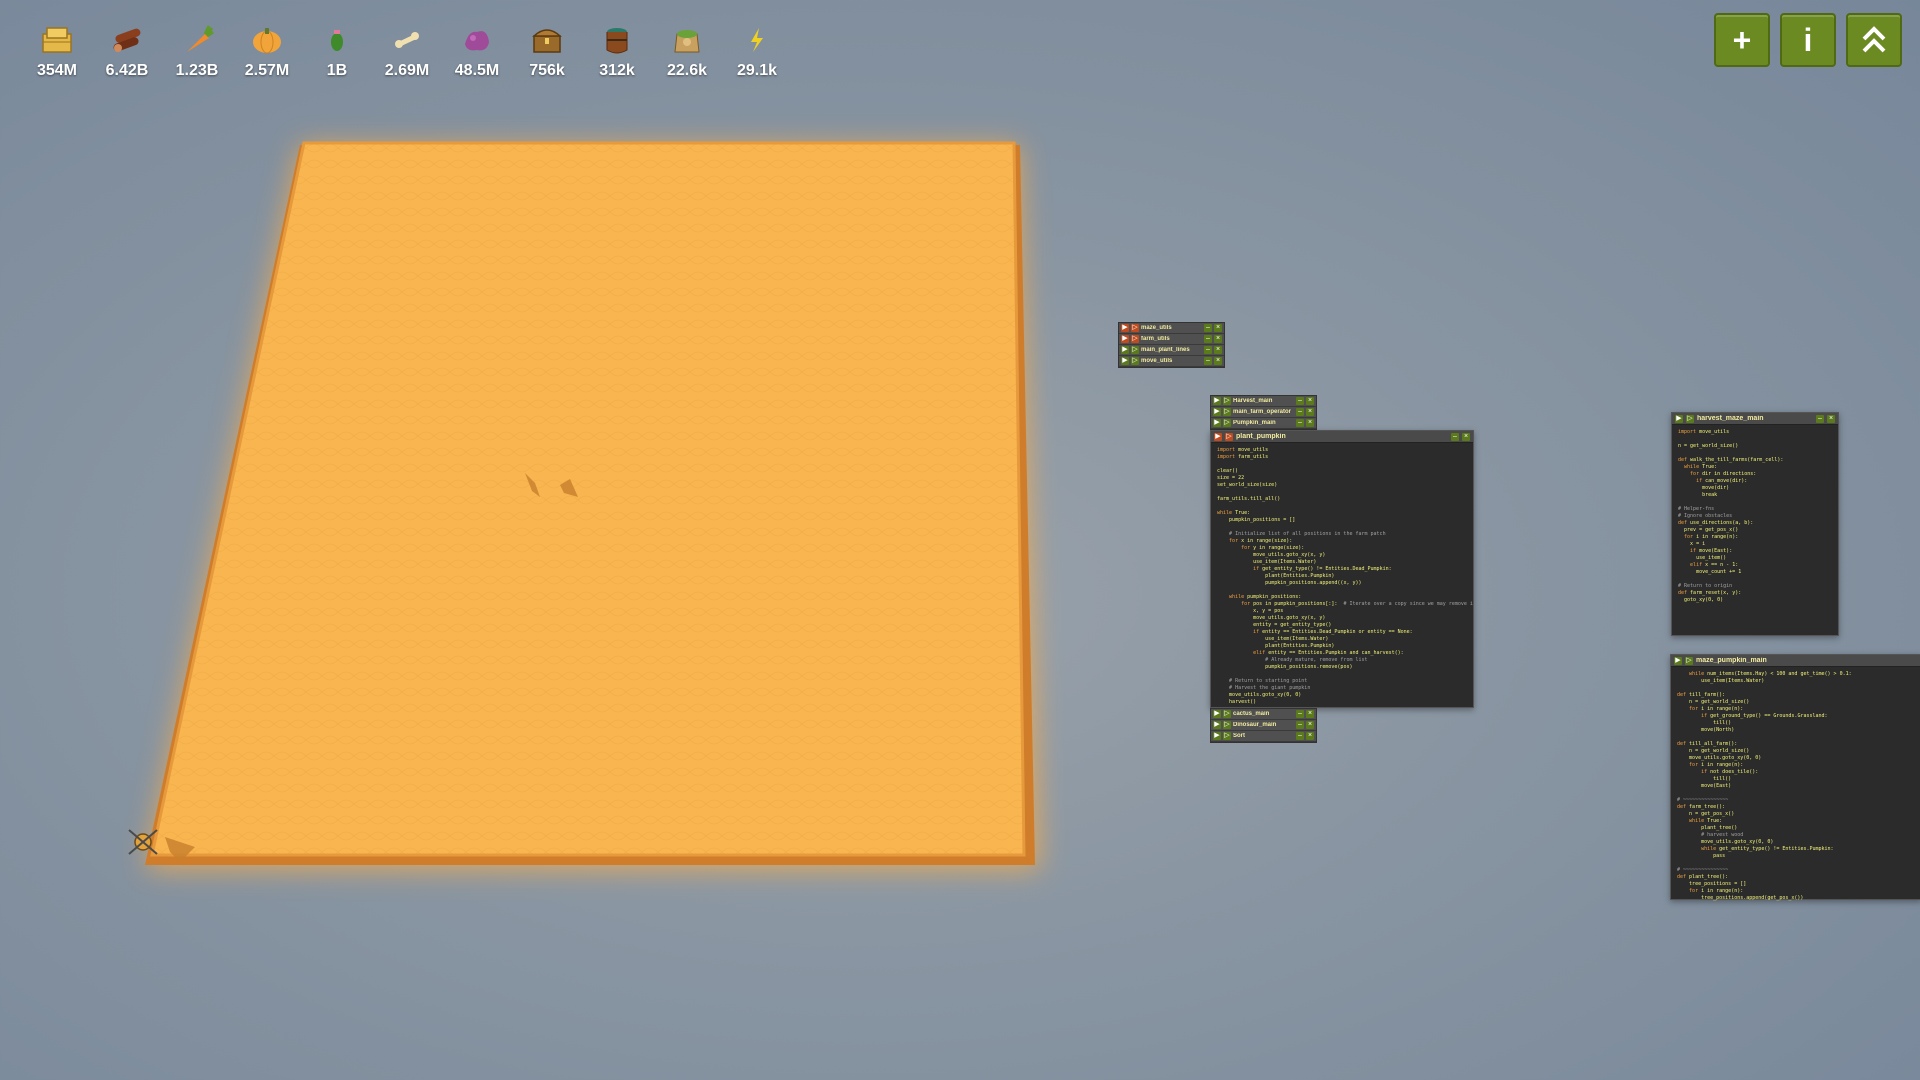  What do you see at coordinates (127, 70) in the screenshot?
I see `resource-count: 6.42B` at bounding box center [127, 70].